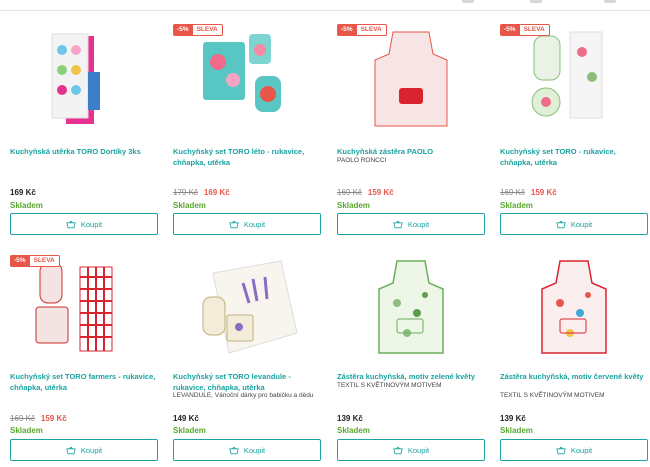 The image size is (650, 467). Describe the element at coordinates (411, 151) in the screenshot. I see `product-title: Kuchyňská zástěra PAOLO` at that location.